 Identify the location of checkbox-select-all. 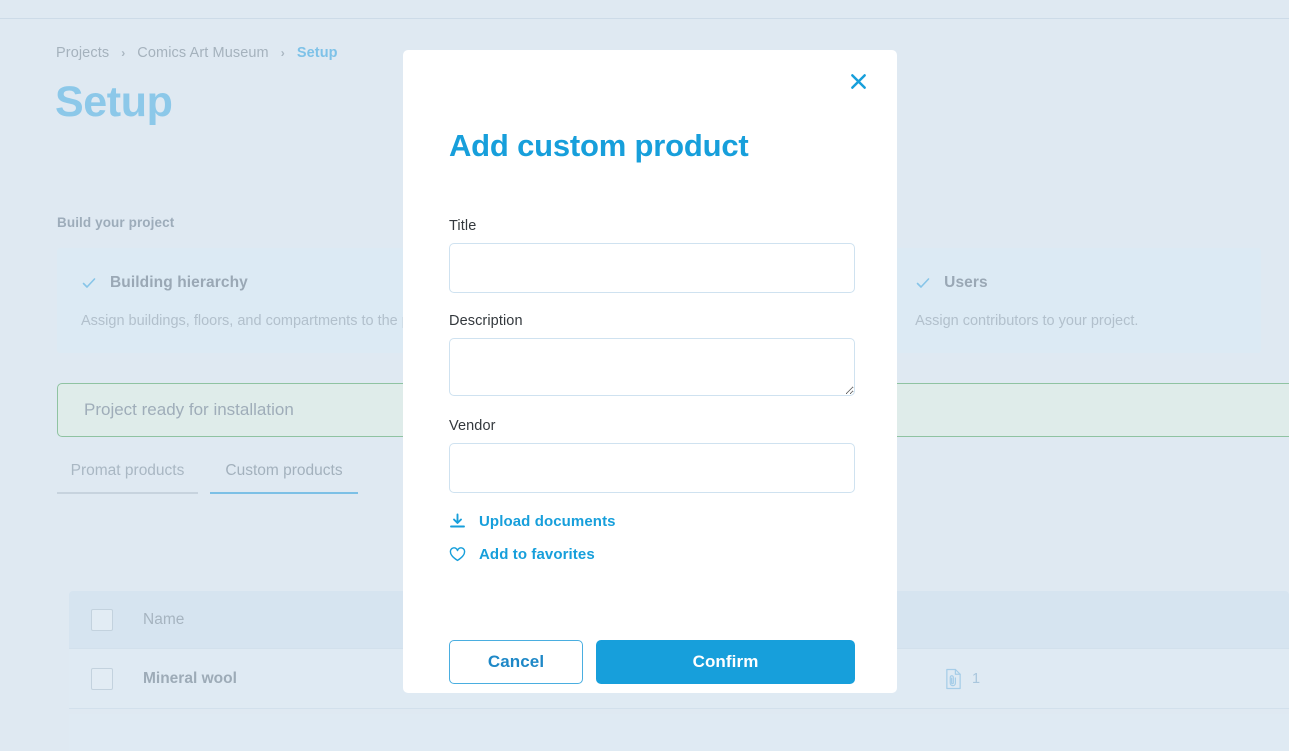
(102, 619).